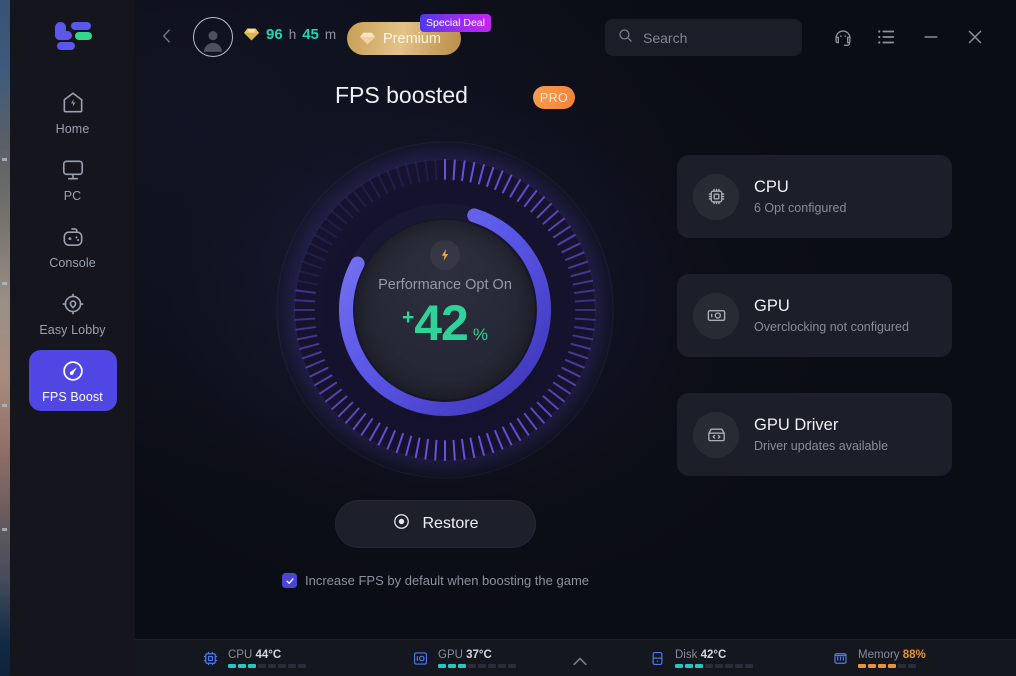  Describe the element at coordinates (463, 658) in the screenshot. I see `status-gpu: GPU 37°C` at that location.